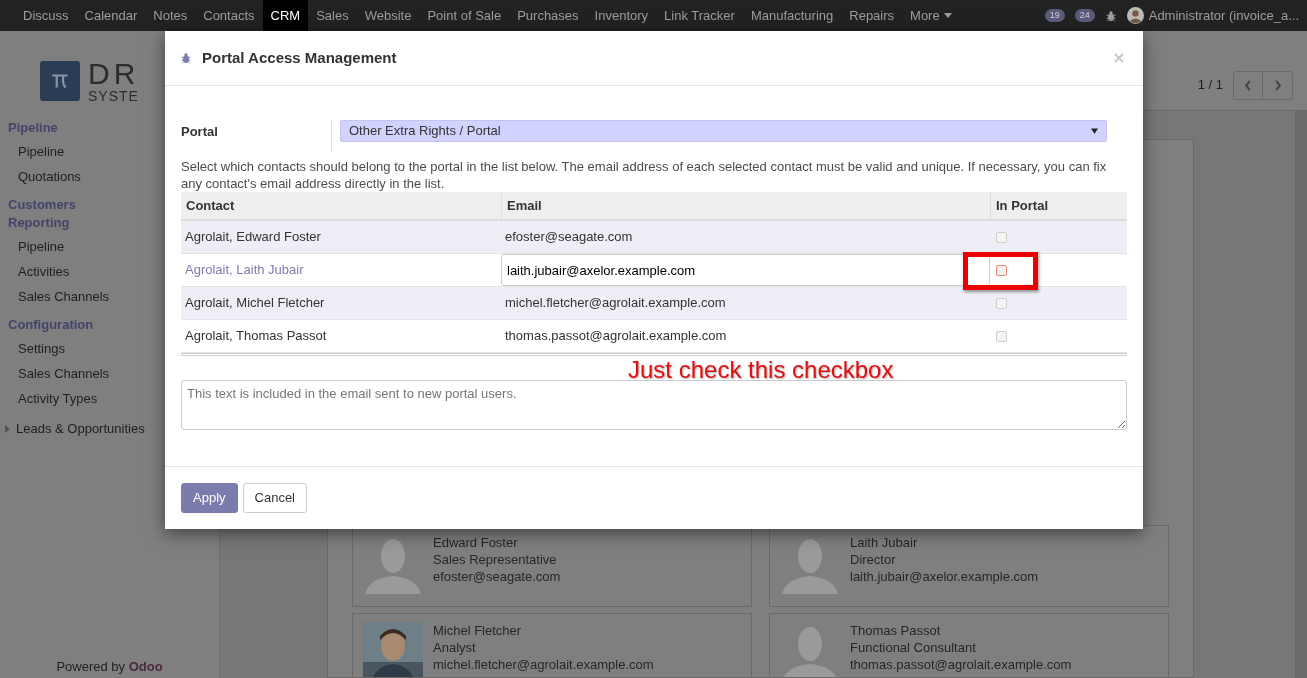  Describe the element at coordinates (621, 15) in the screenshot. I see `menu-item: Inventory` at that location.